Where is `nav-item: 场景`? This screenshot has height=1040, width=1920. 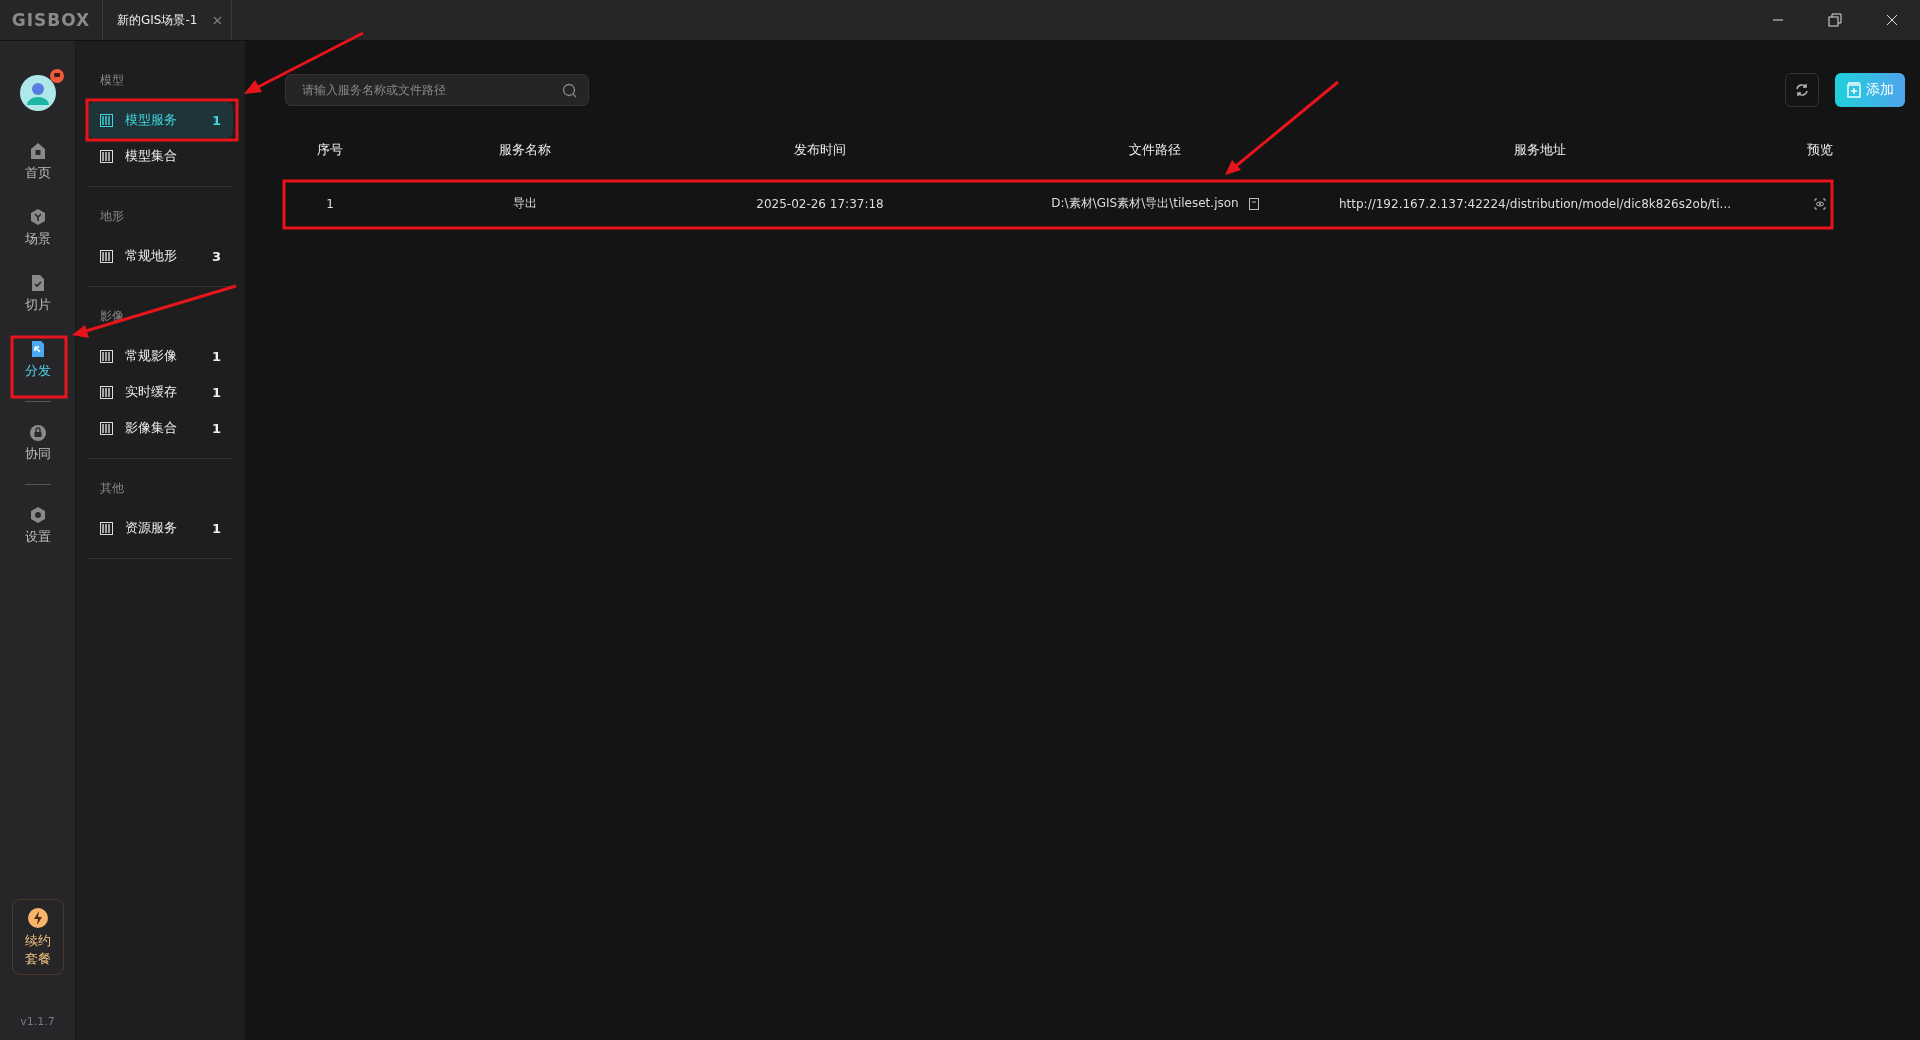
nav-item: 场景 is located at coordinates (37, 228).